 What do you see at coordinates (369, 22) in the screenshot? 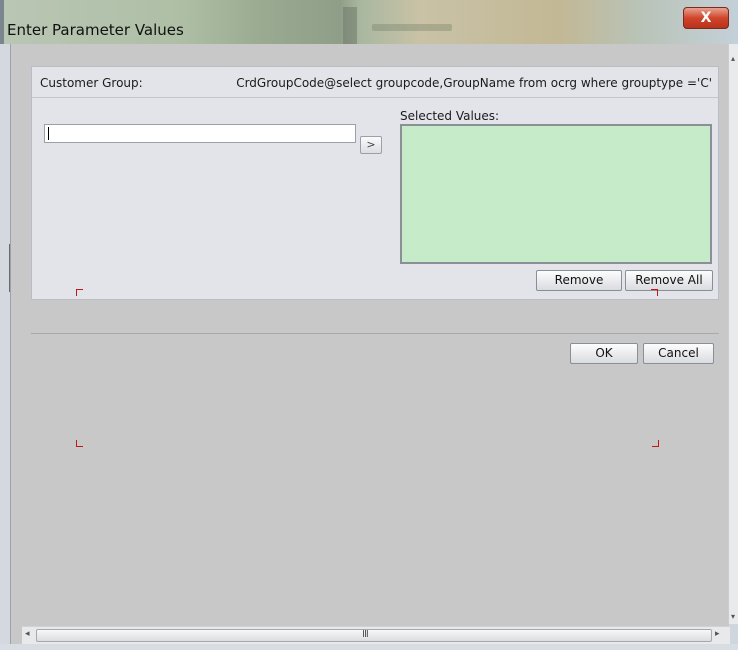
I see `title-bar: Enter Parameter Values X` at bounding box center [369, 22].